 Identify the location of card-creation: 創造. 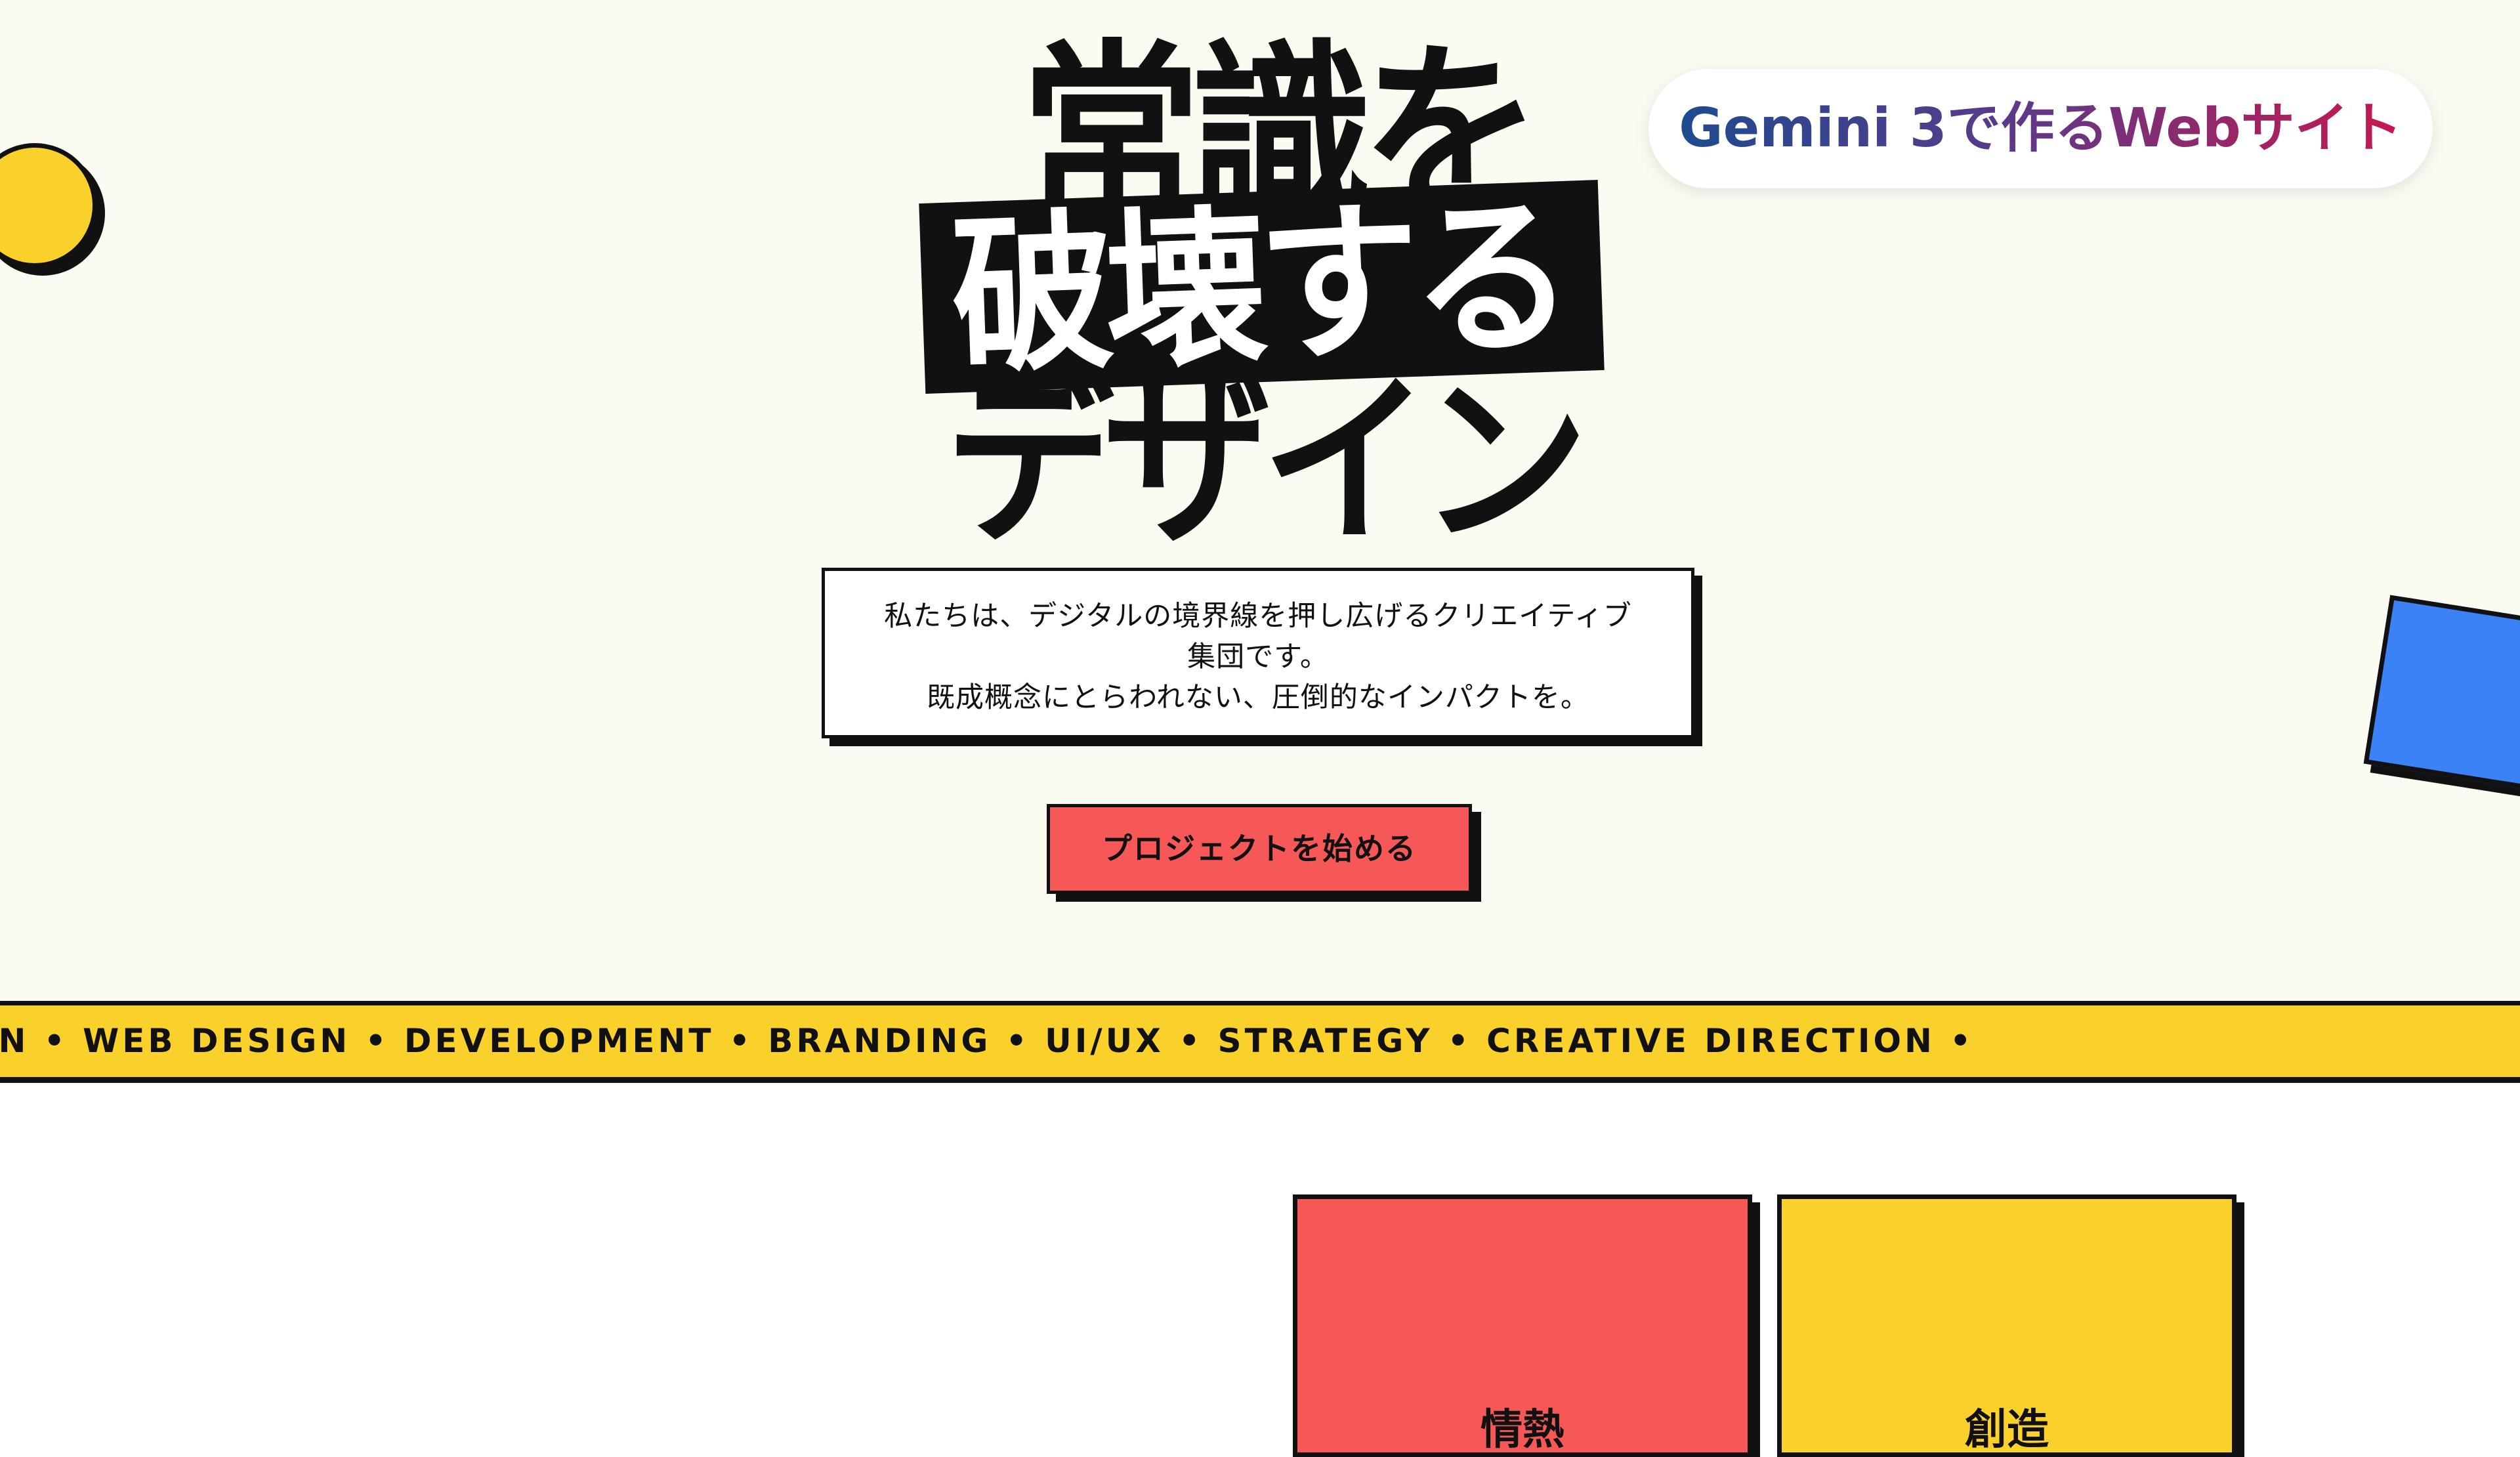
(2006, 1325).